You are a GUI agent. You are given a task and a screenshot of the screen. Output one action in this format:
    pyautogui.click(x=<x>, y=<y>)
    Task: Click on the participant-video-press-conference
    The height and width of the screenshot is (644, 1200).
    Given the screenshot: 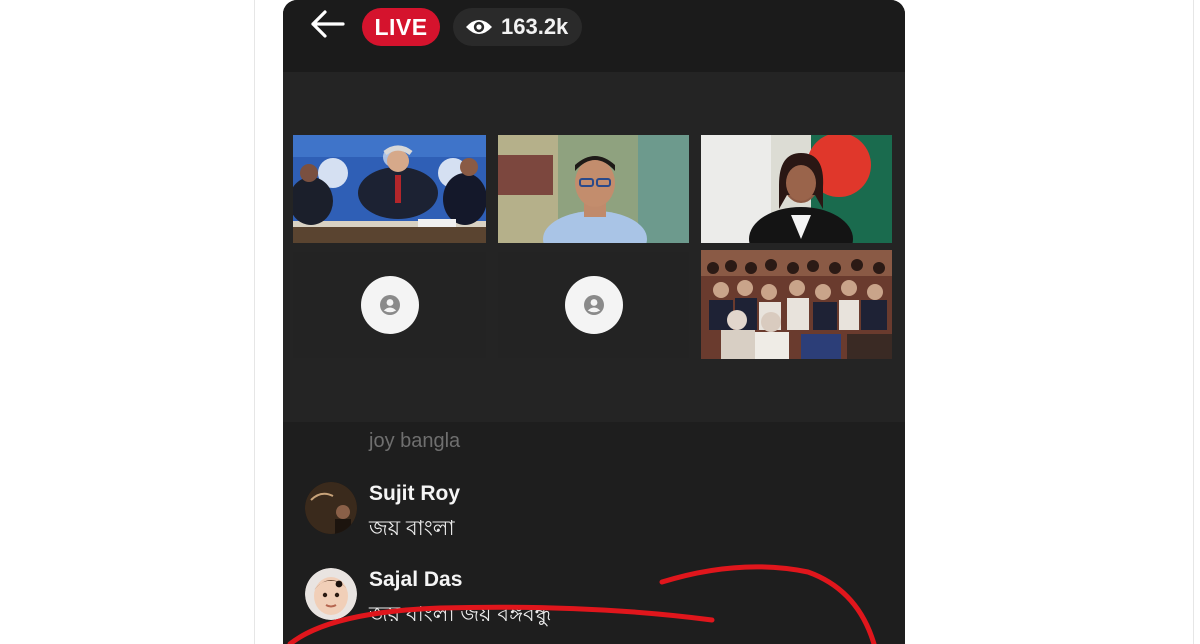 What is the action you would take?
    pyautogui.click(x=389, y=189)
    